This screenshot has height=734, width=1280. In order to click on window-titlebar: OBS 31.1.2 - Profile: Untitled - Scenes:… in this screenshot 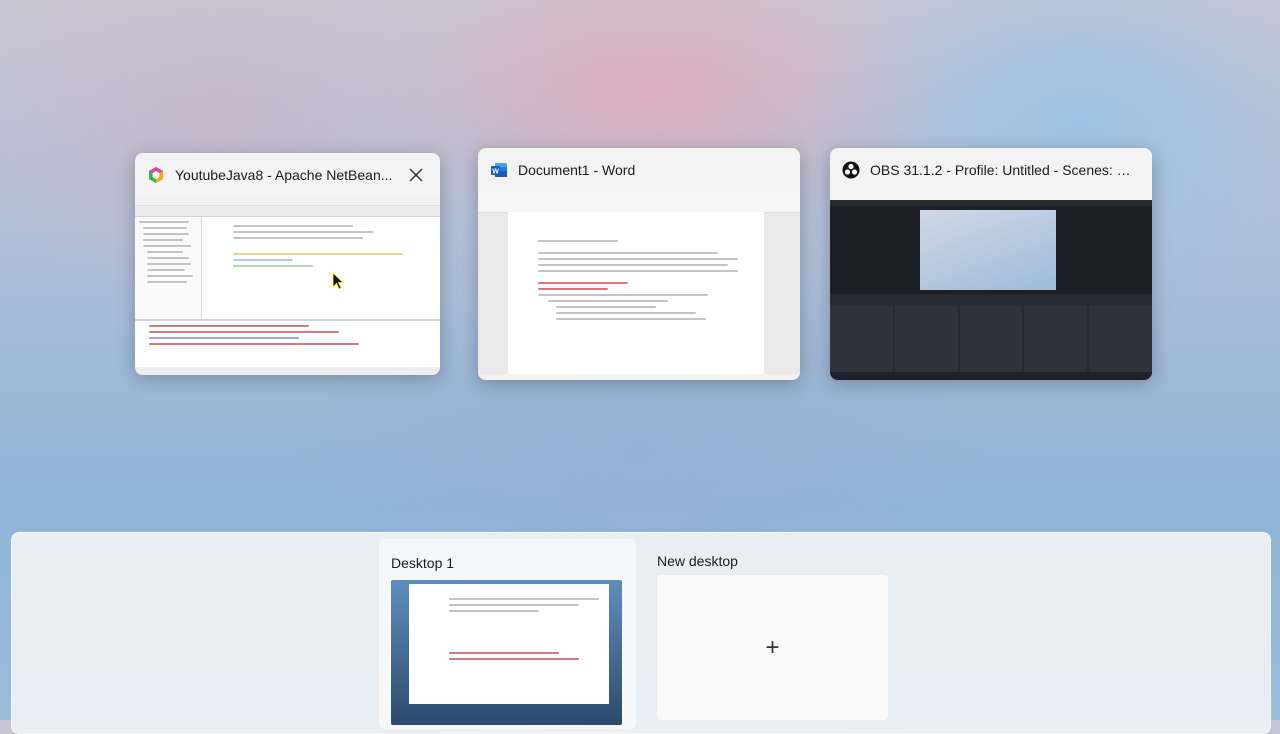, I will do `click(991, 170)`.